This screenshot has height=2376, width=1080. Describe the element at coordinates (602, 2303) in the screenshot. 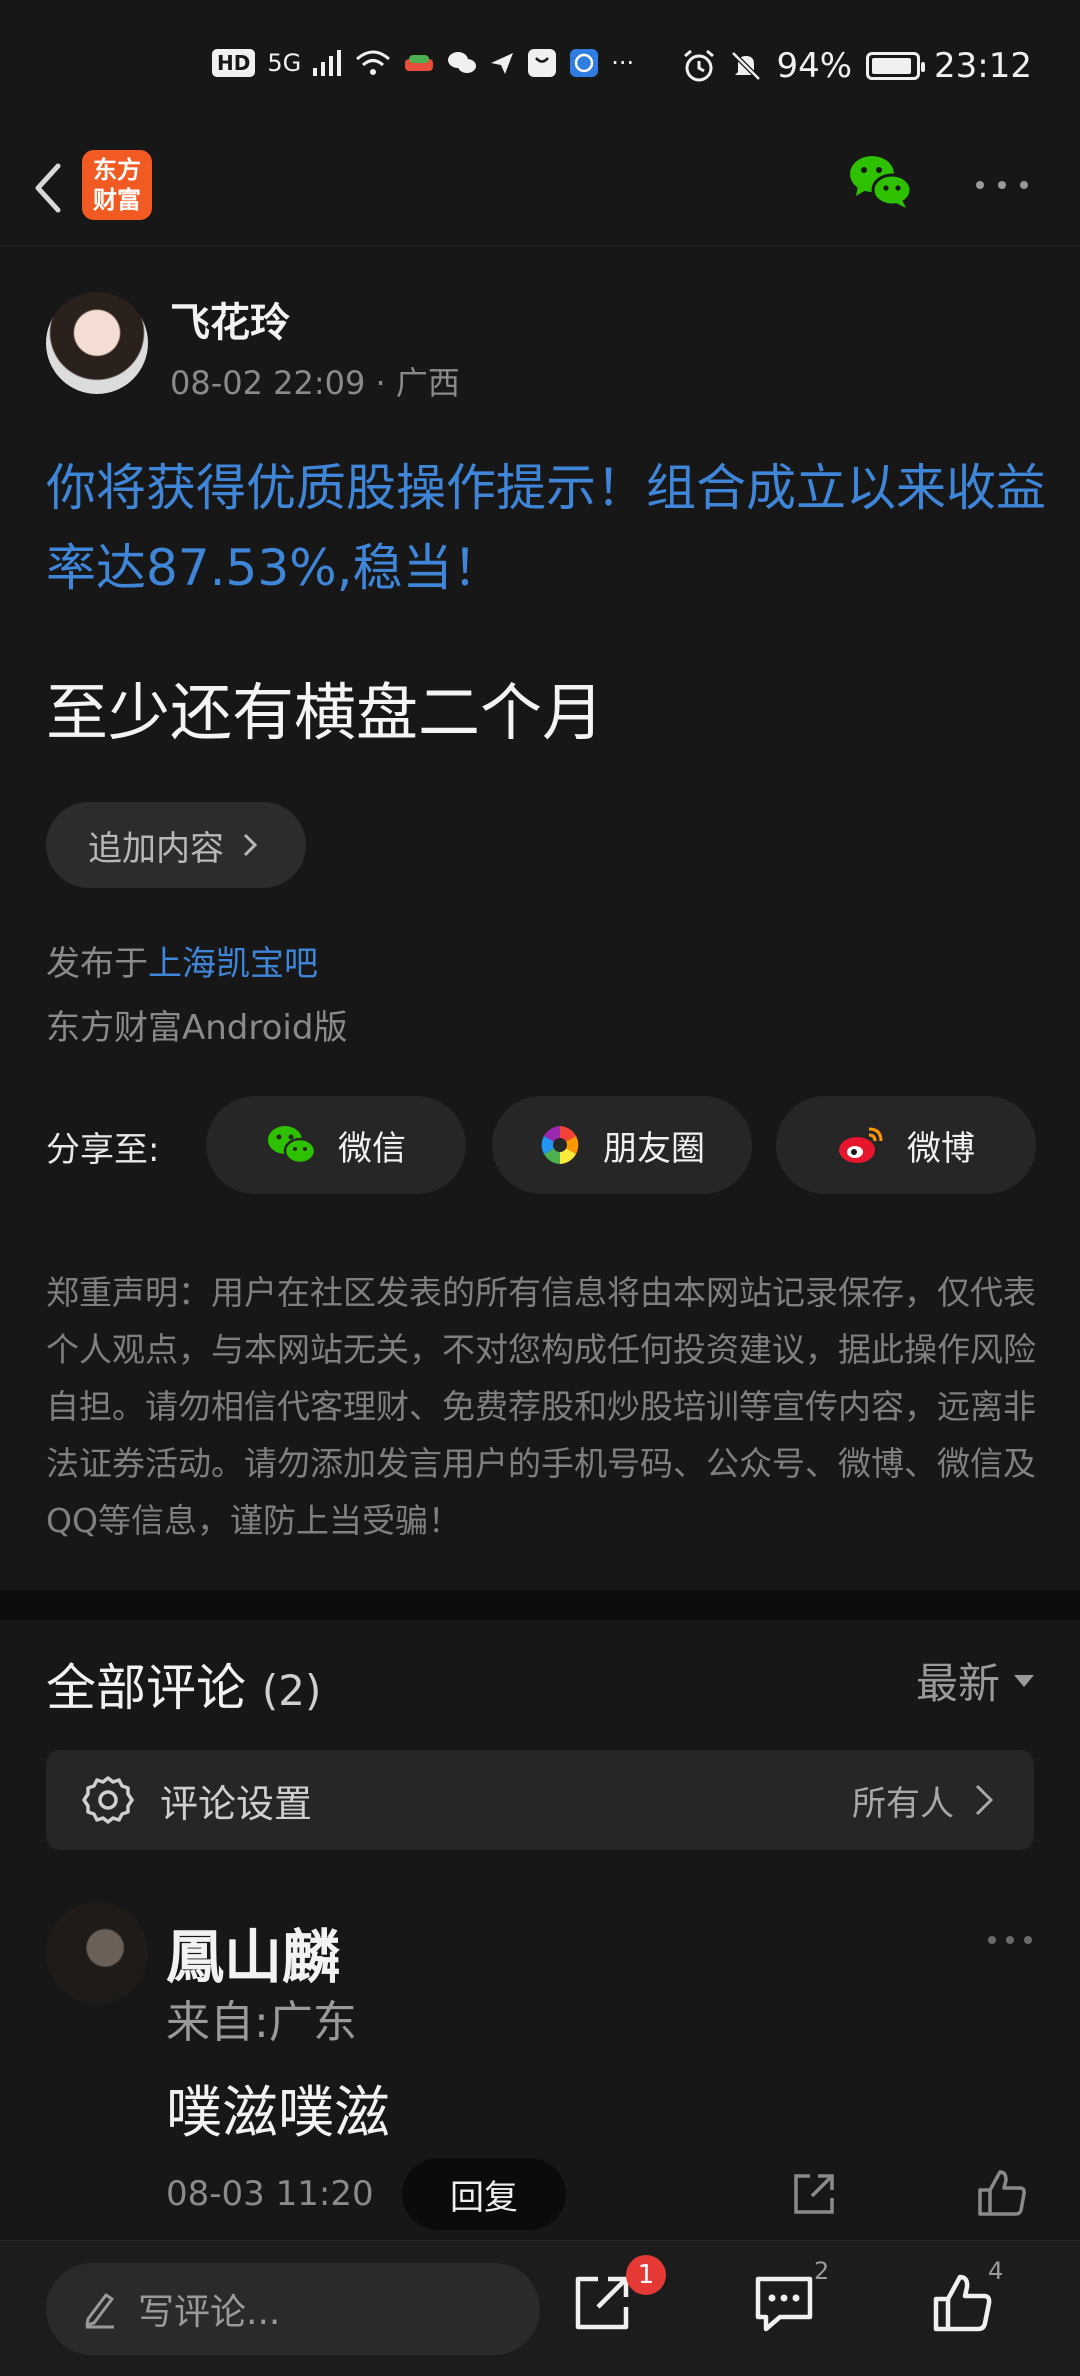

I see `share-icon` at that location.